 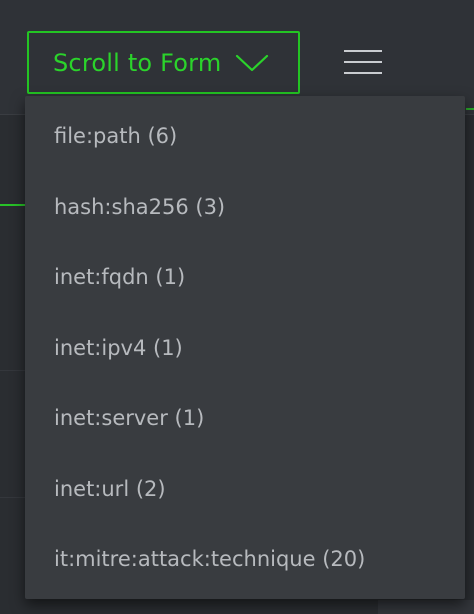 What do you see at coordinates (137, 62) in the screenshot?
I see `scroll-to-form-label: Scroll to Form` at bounding box center [137, 62].